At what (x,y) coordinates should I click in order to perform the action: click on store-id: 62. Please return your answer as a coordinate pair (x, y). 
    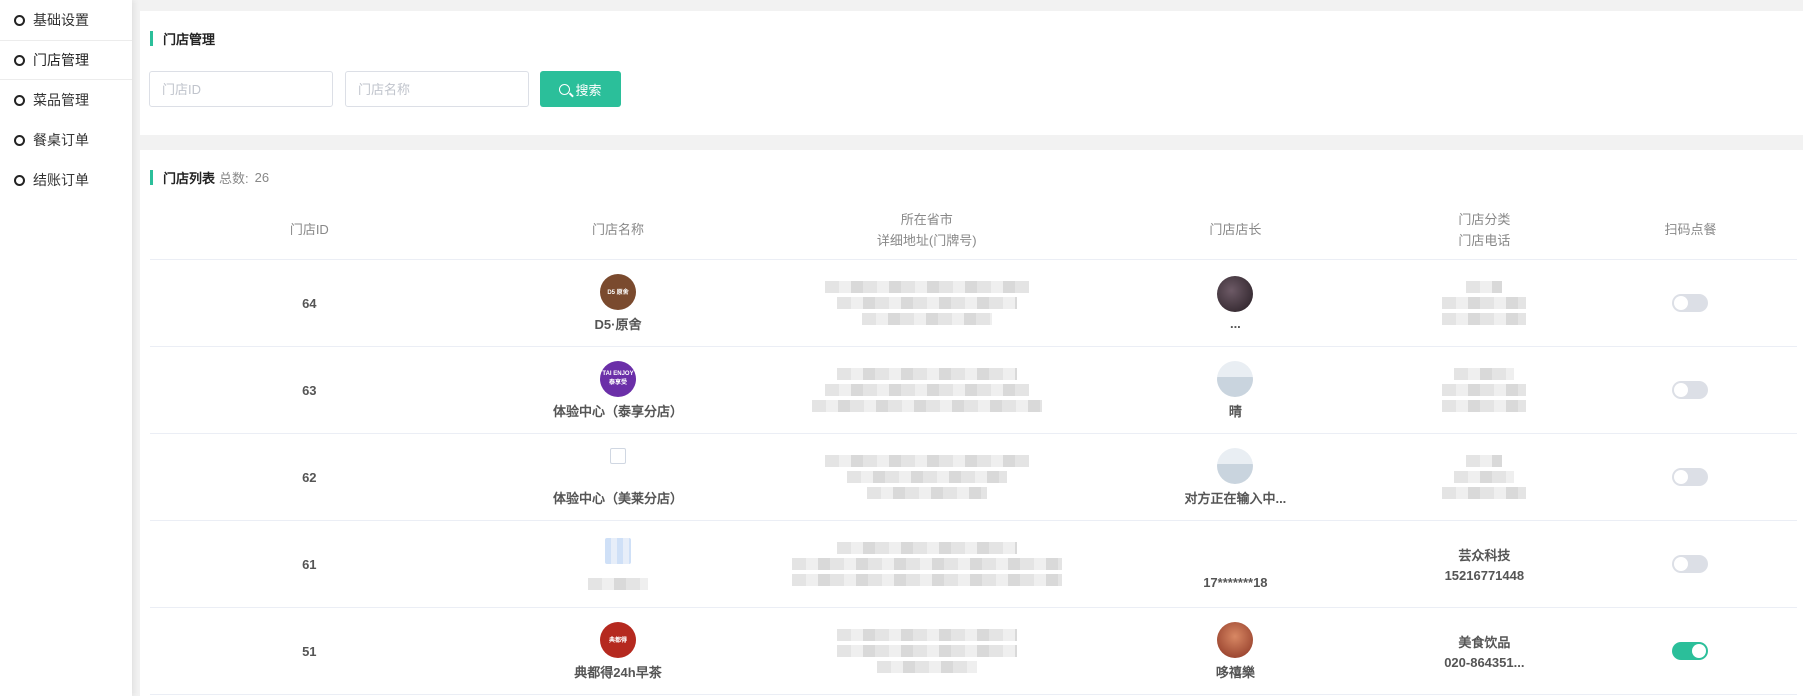
    Looking at the image, I should click on (309, 477).